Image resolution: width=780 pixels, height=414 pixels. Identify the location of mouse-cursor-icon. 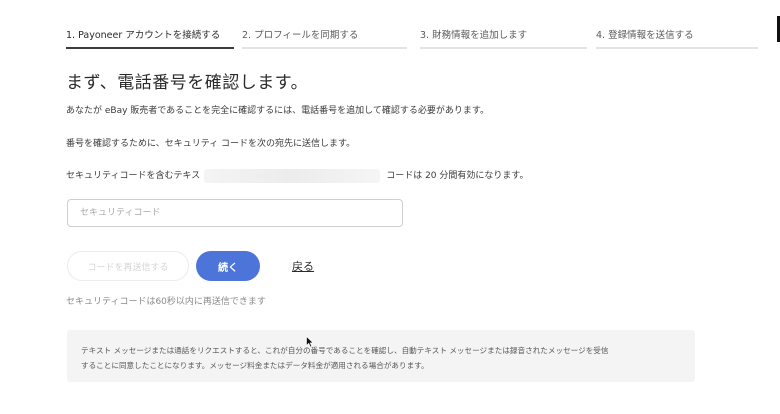
(310, 342).